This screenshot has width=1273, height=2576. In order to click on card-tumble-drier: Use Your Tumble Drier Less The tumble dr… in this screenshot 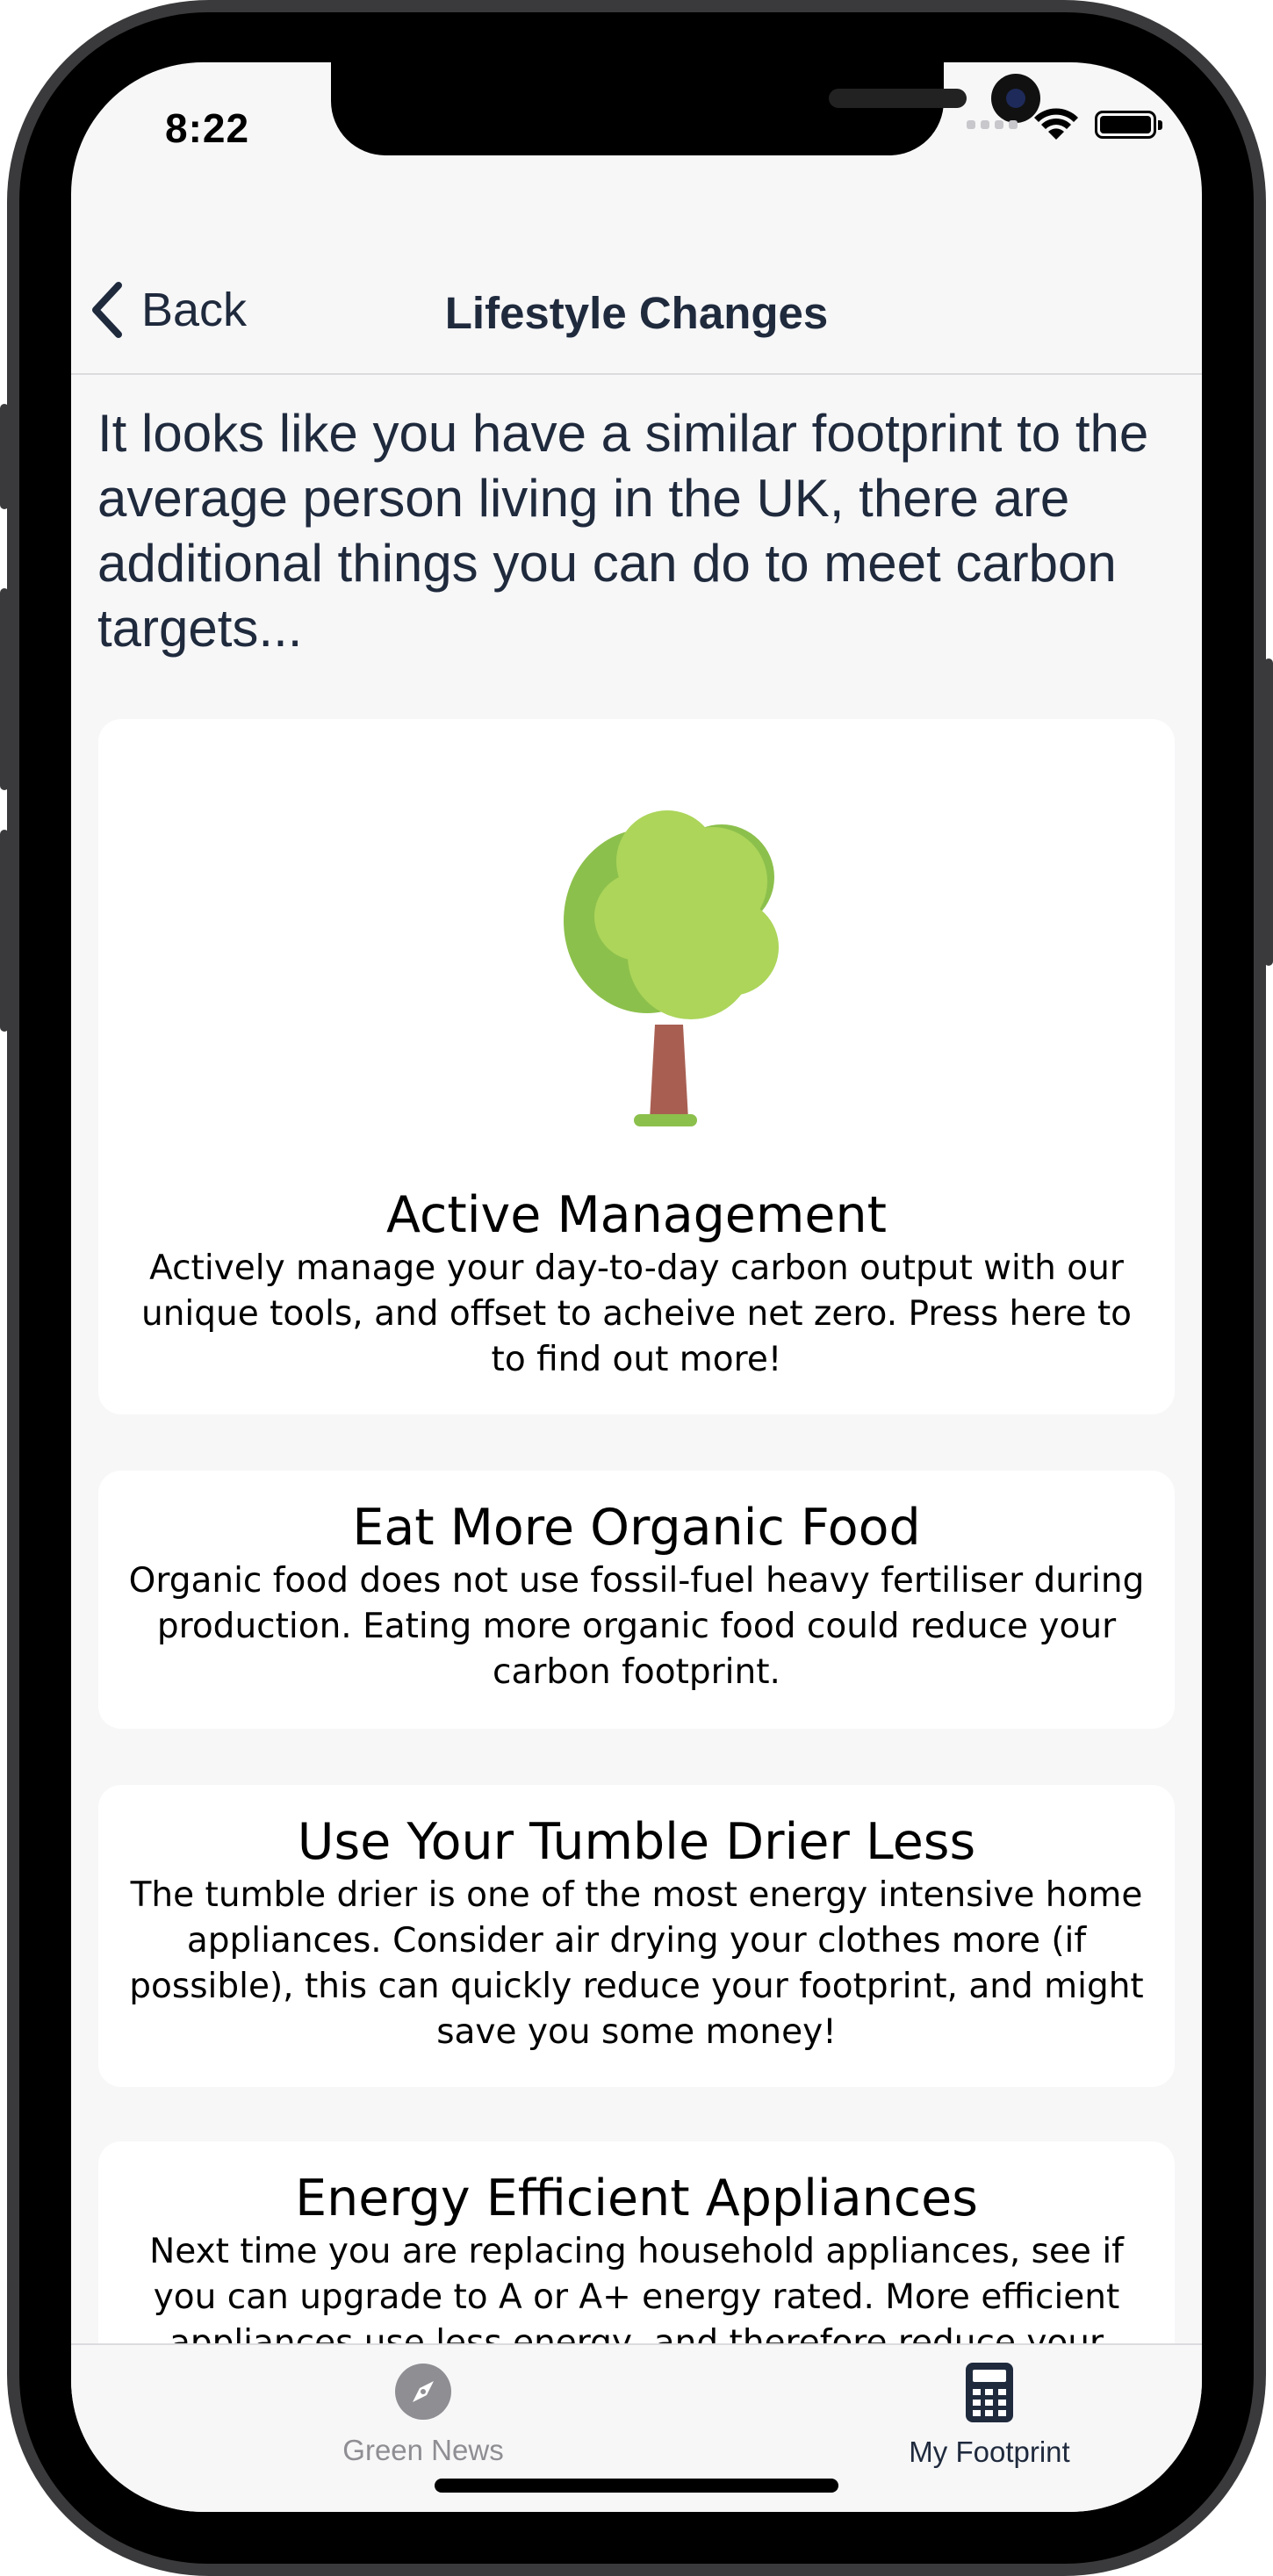, I will do `click(637, 1936)`.